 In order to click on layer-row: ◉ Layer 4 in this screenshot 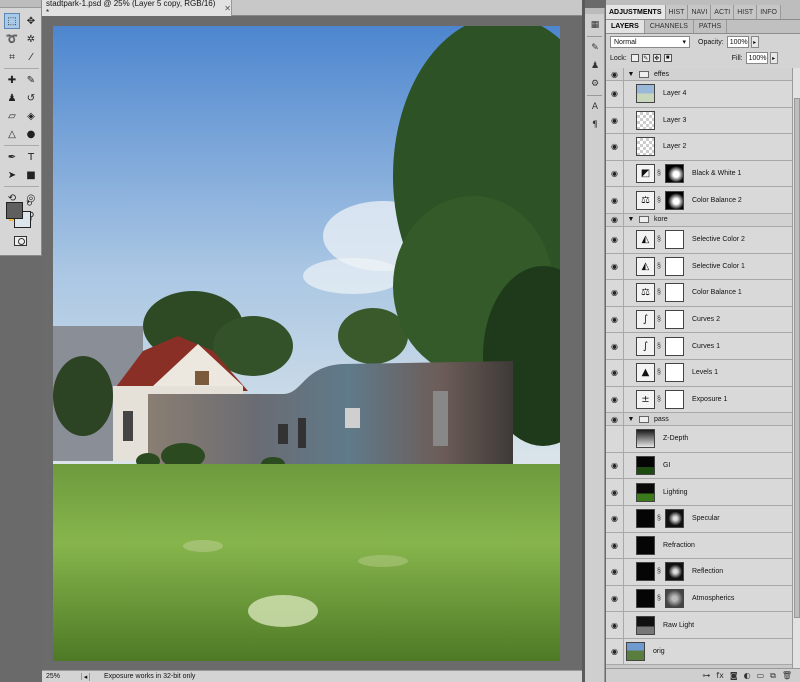, I will do `click(699, 94)`.